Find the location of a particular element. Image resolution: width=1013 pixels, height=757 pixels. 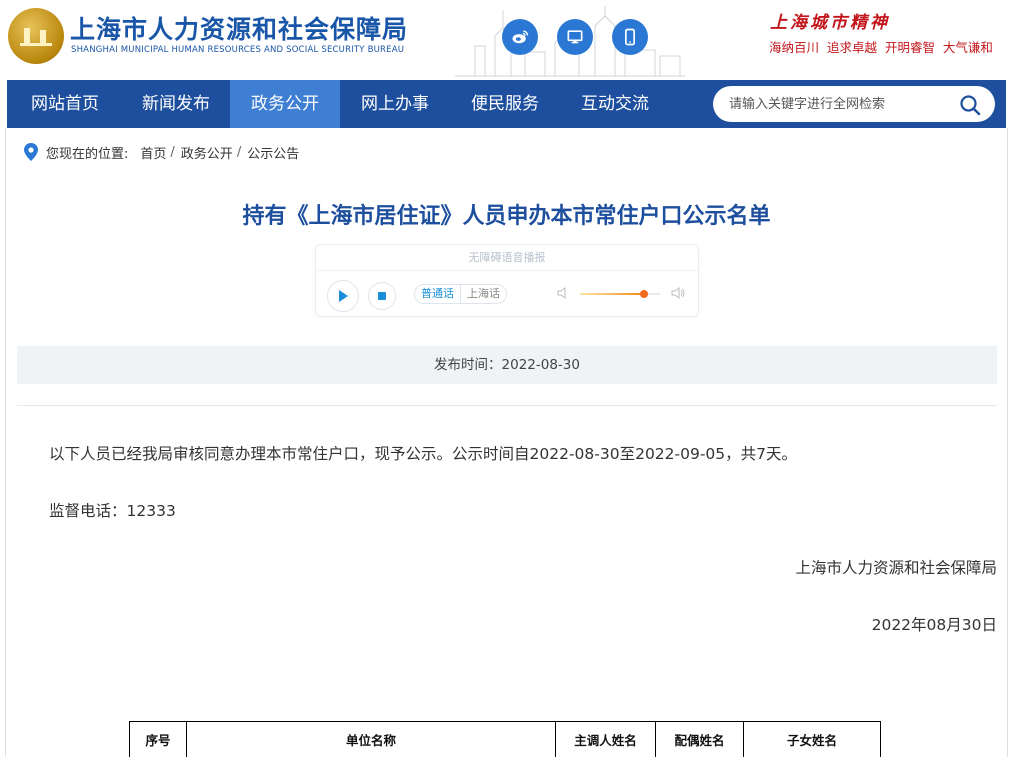

city-spirit-title: 上海城市精神 is located at coordinates (830, 23).